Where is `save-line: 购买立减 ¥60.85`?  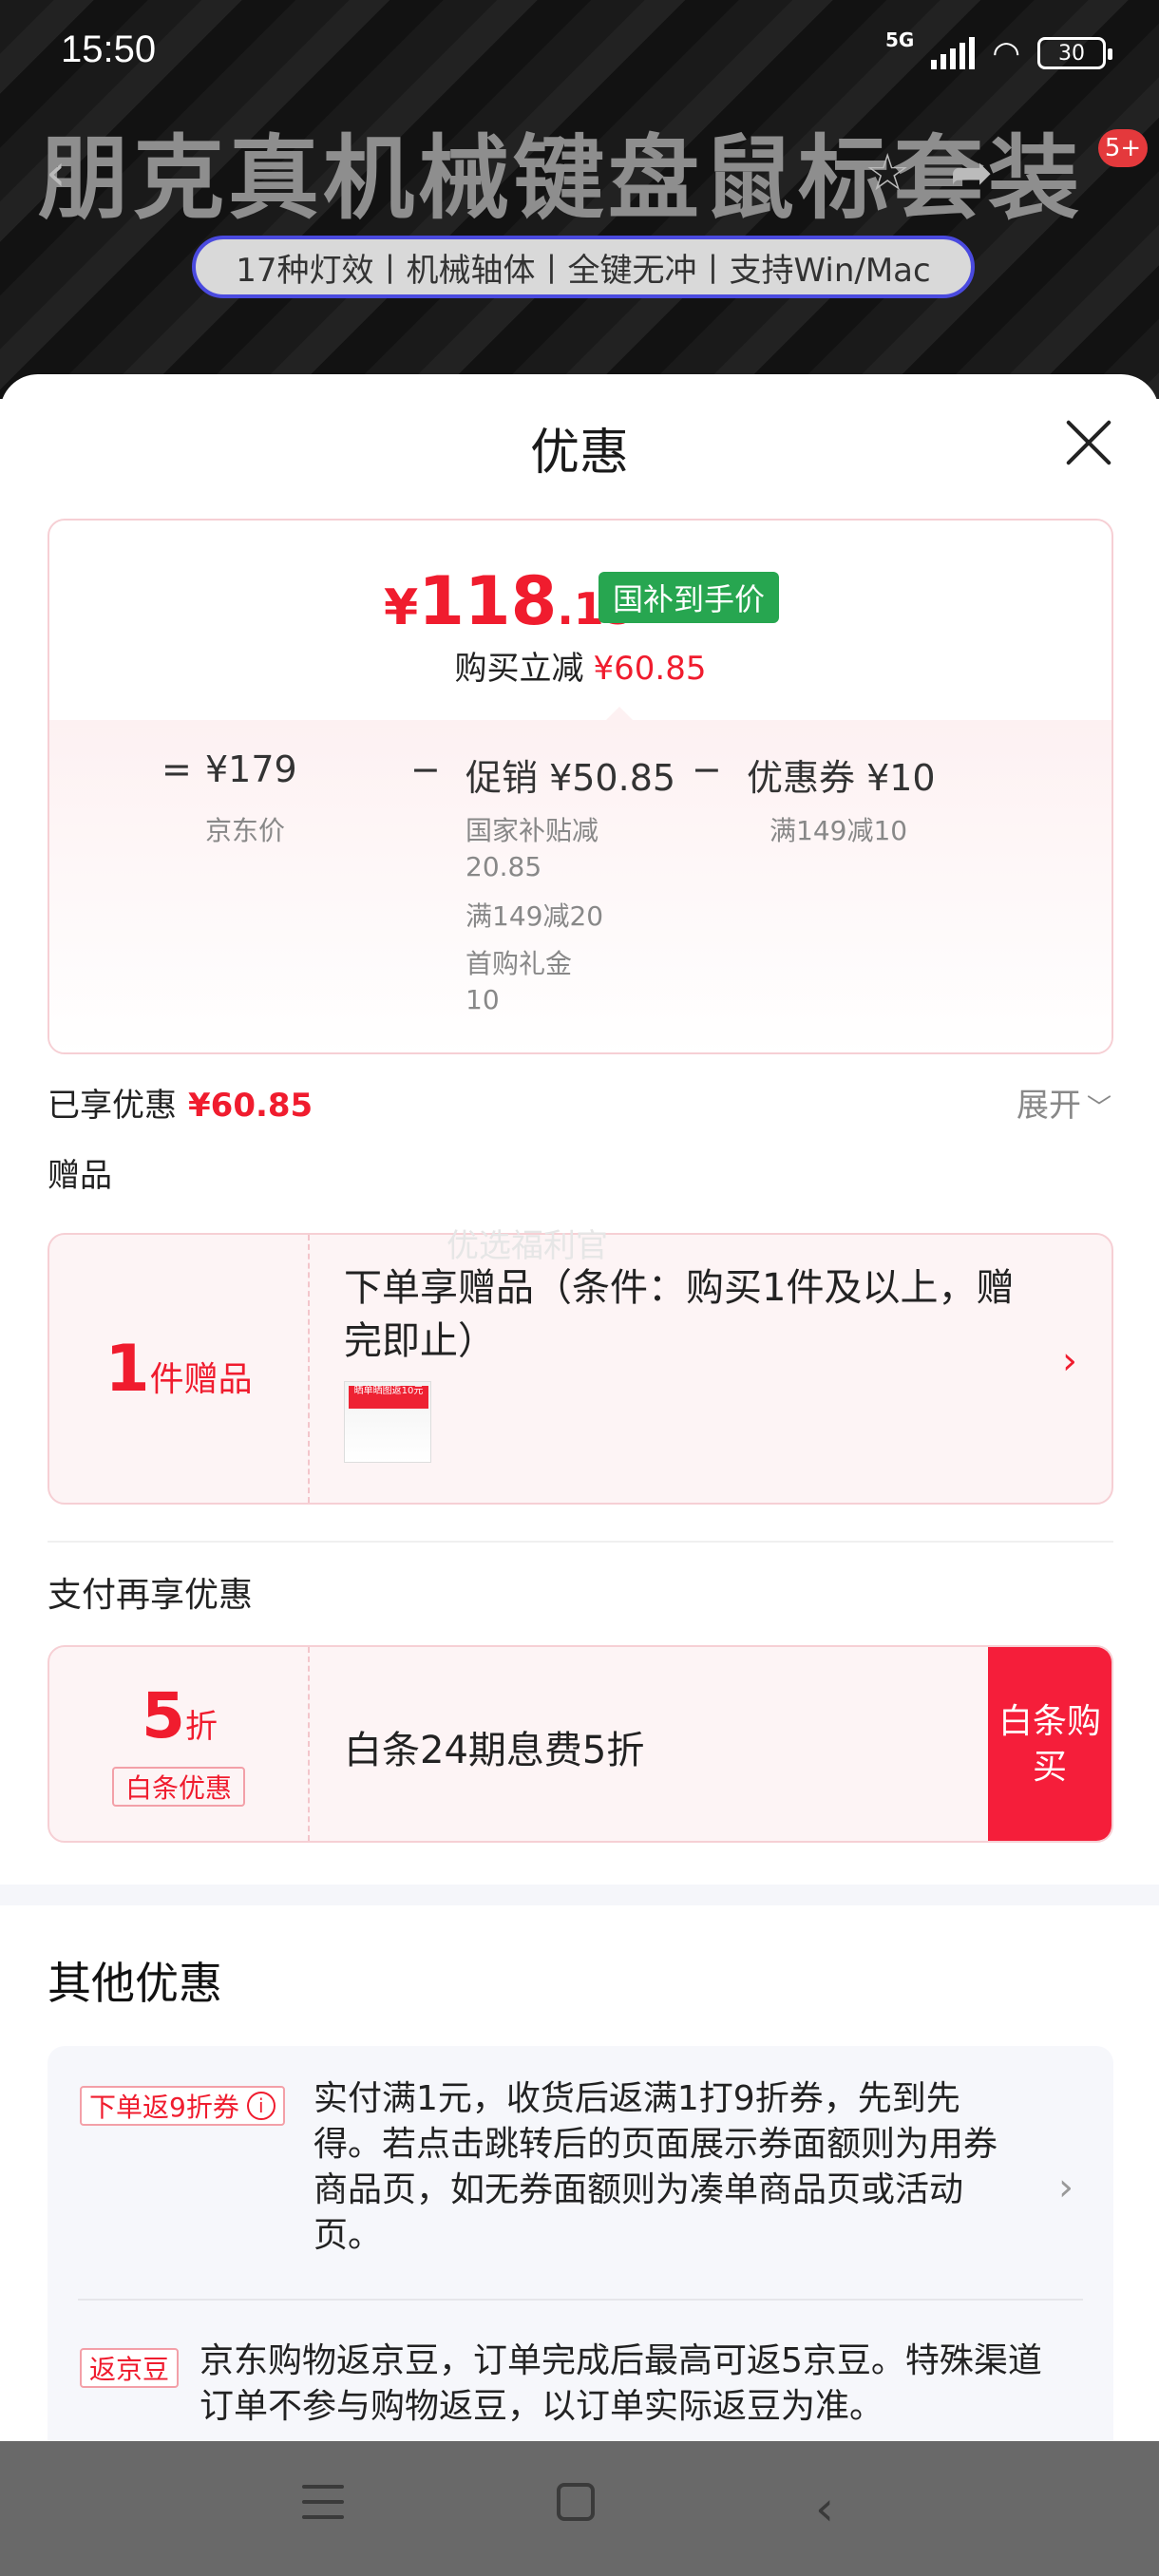
save-line: 购买立减 ¥60.85 is located at coordinates (580, 665).